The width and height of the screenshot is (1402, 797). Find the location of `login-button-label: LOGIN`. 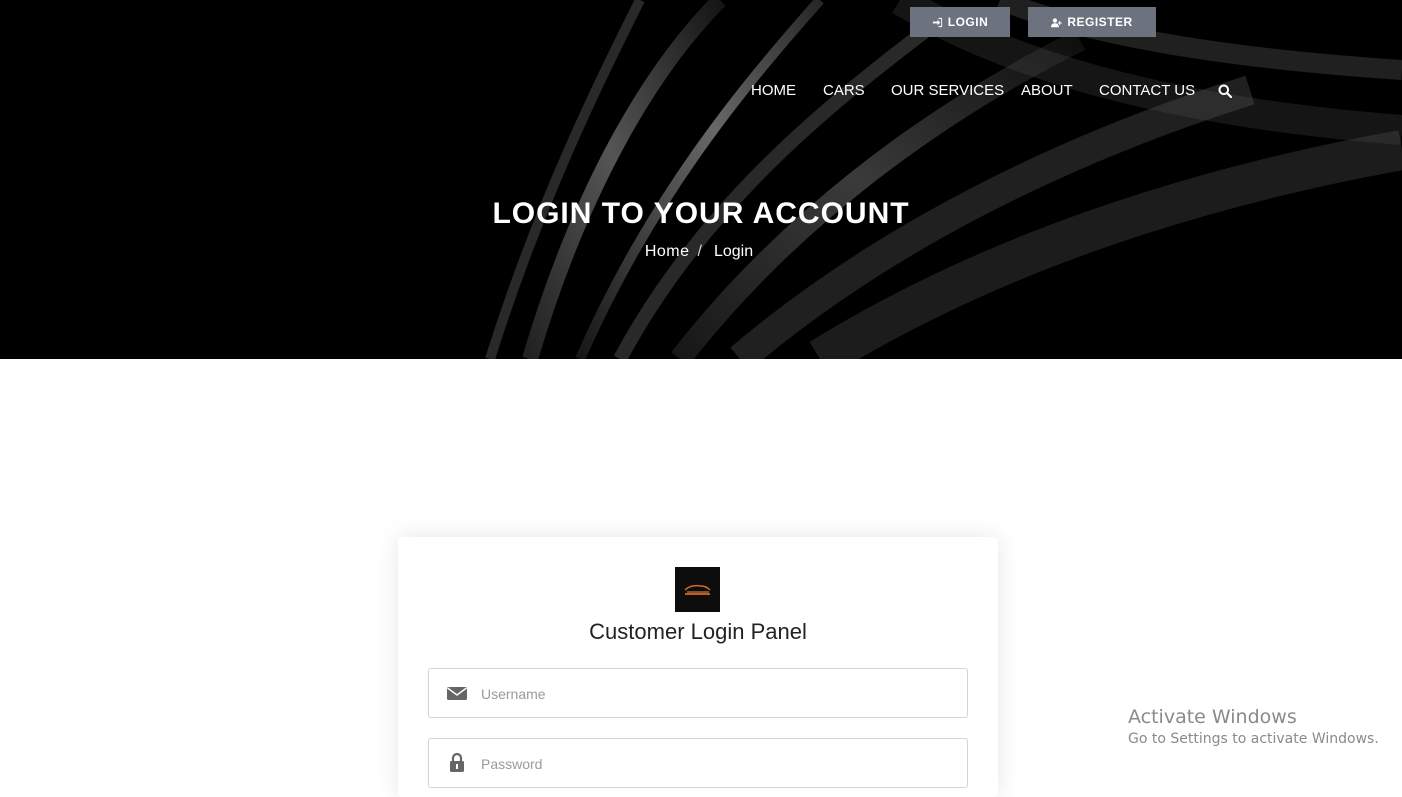

login-button-label: LOGIN is located at coordinates (968, 22).